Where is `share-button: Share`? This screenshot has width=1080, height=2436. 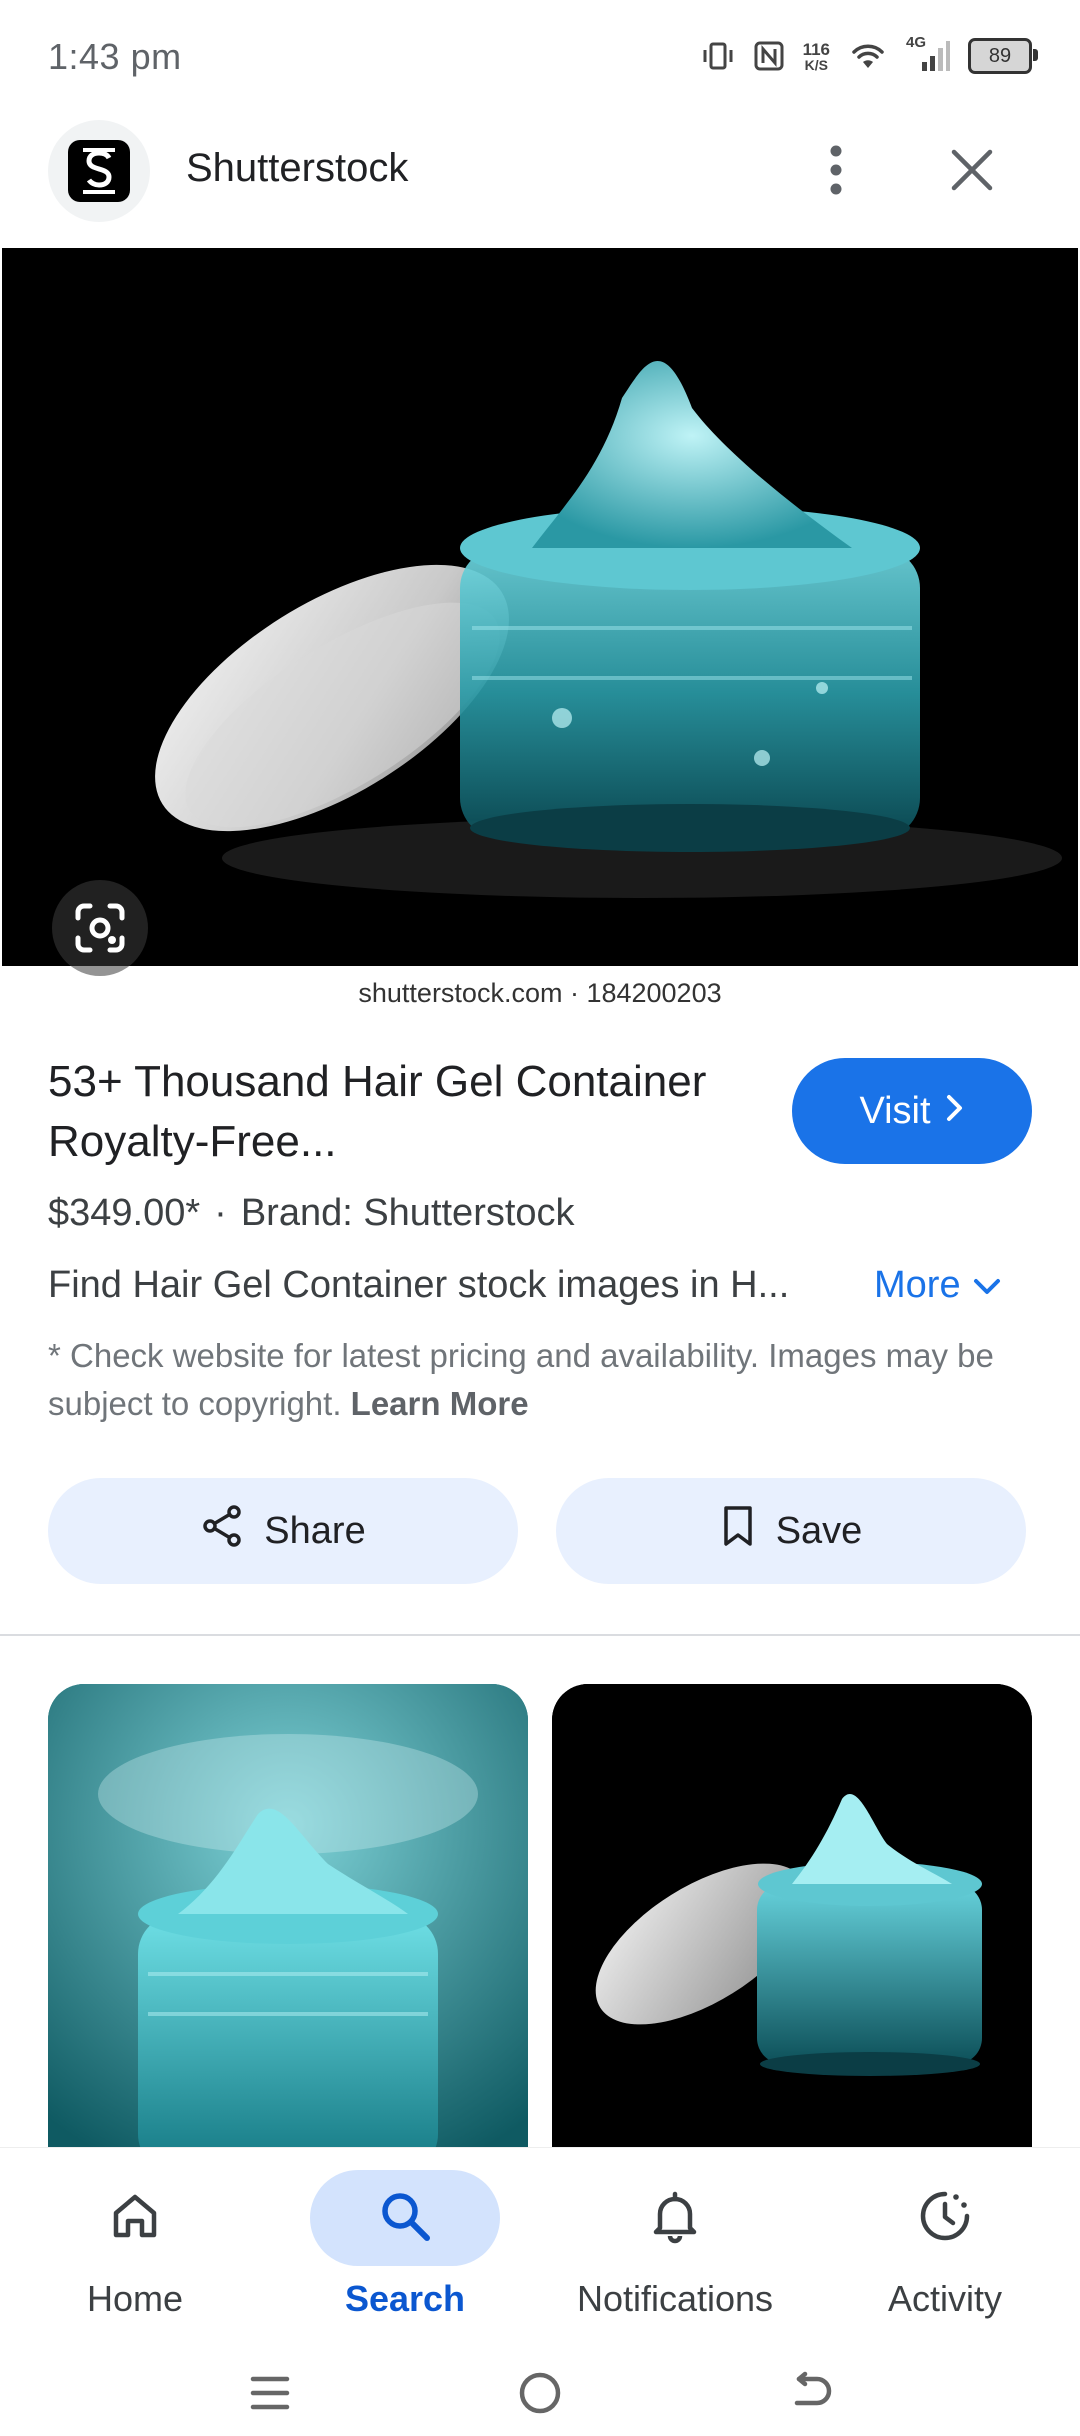
share-button: Share is located at coordinates (283, 1531).